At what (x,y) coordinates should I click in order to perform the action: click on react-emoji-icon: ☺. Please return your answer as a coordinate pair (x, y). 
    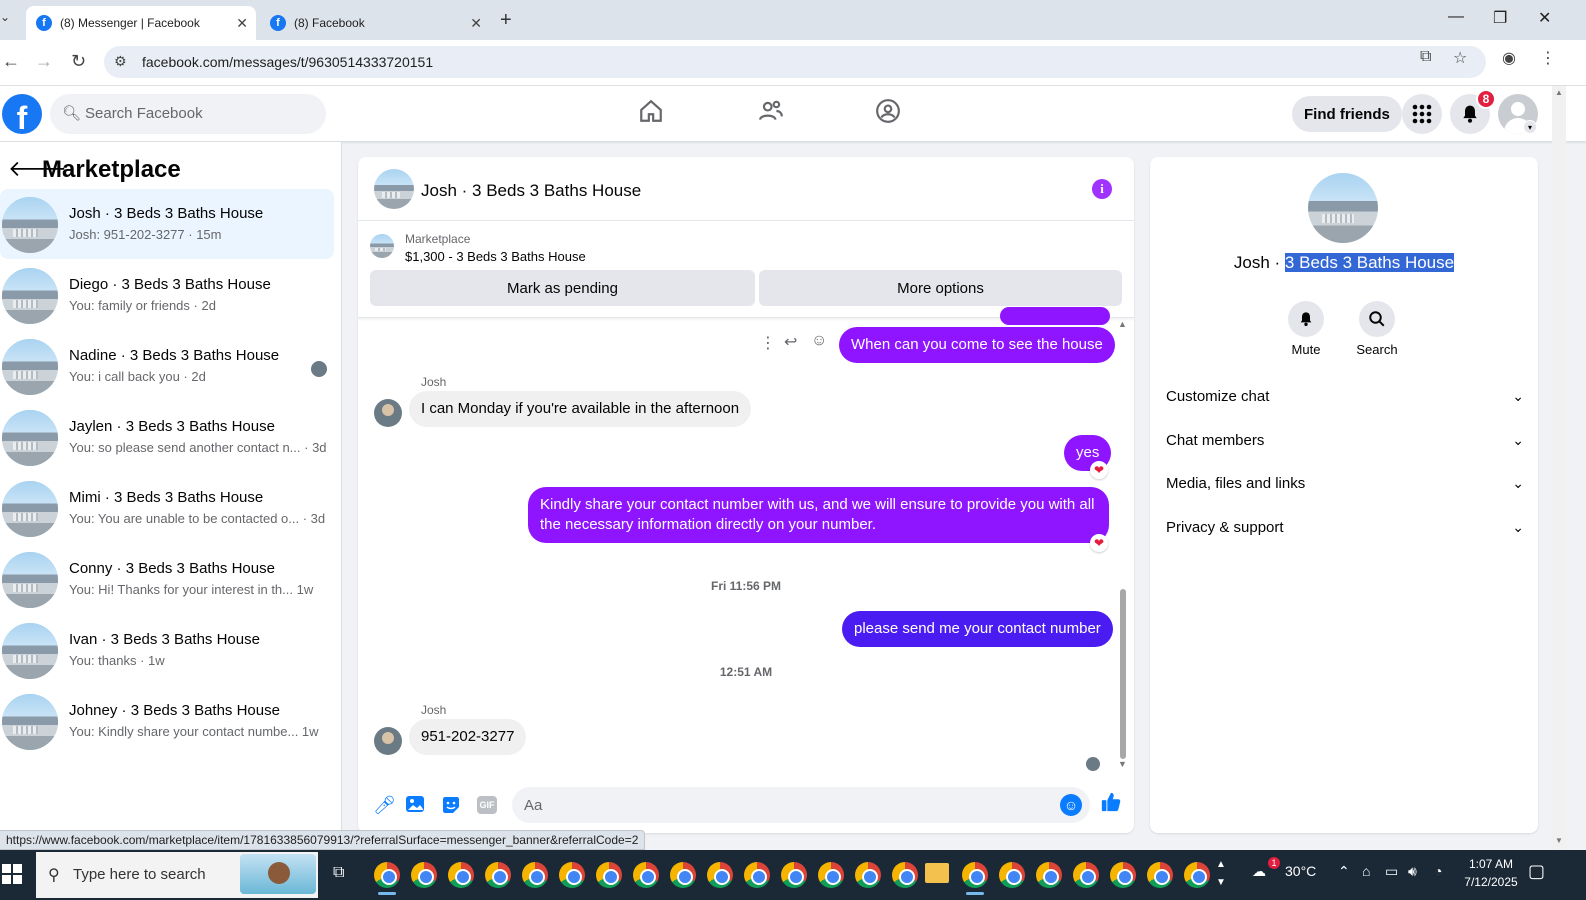
    Looking at the image, I should click on (819, 341).